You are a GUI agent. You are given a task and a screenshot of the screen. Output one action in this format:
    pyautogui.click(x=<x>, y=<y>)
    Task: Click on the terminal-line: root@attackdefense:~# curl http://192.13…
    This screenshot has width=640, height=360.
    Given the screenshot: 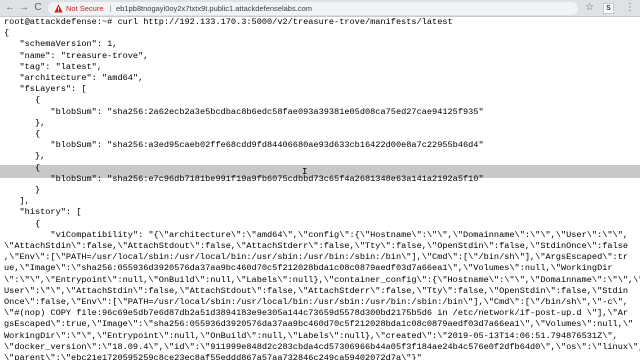 What is the action you would take?
    pyautogui.click(x=228, y=22)
    